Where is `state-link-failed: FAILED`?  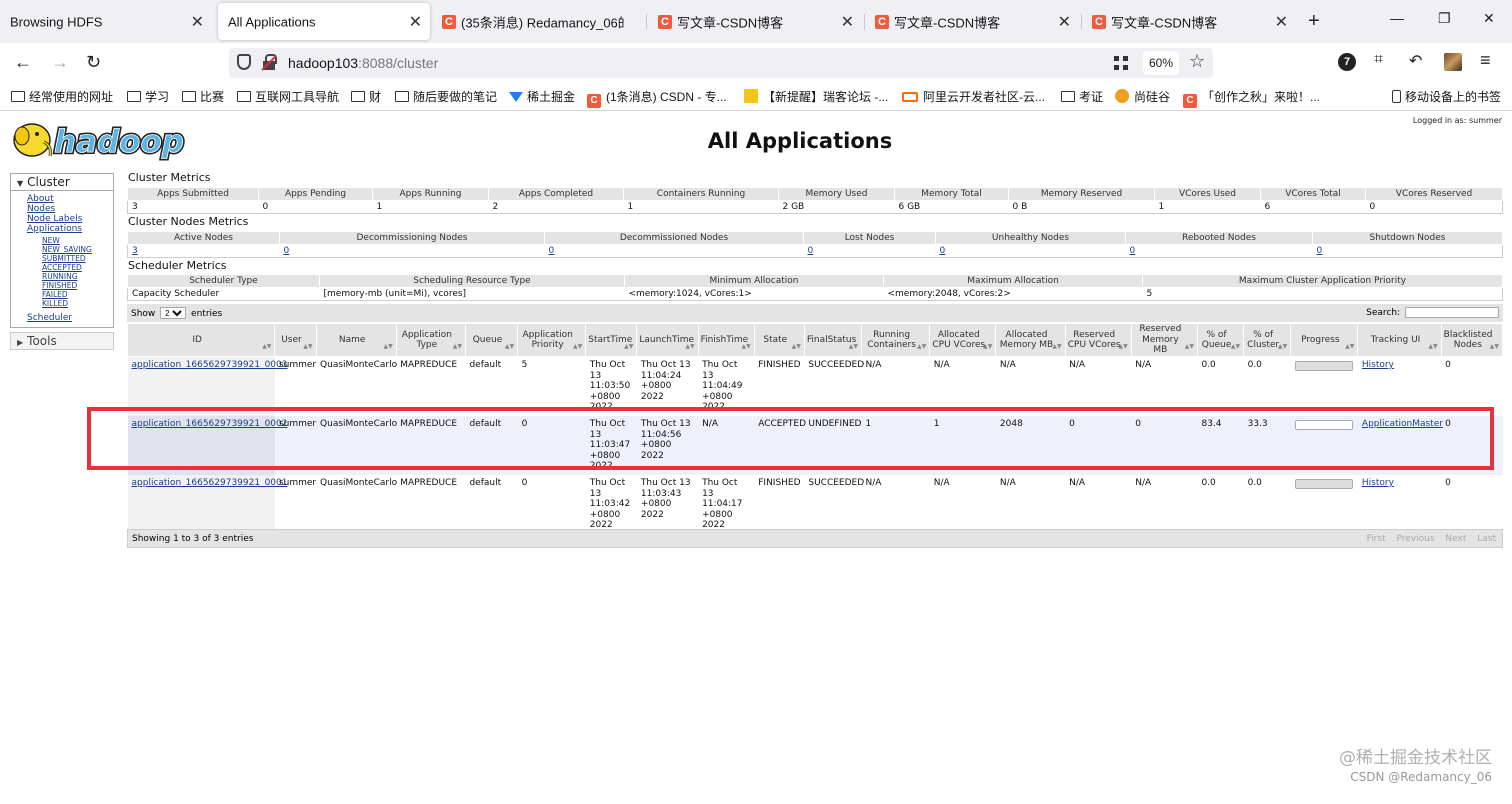 state-link-failed: FAILED is located at coordinates (77, 294).